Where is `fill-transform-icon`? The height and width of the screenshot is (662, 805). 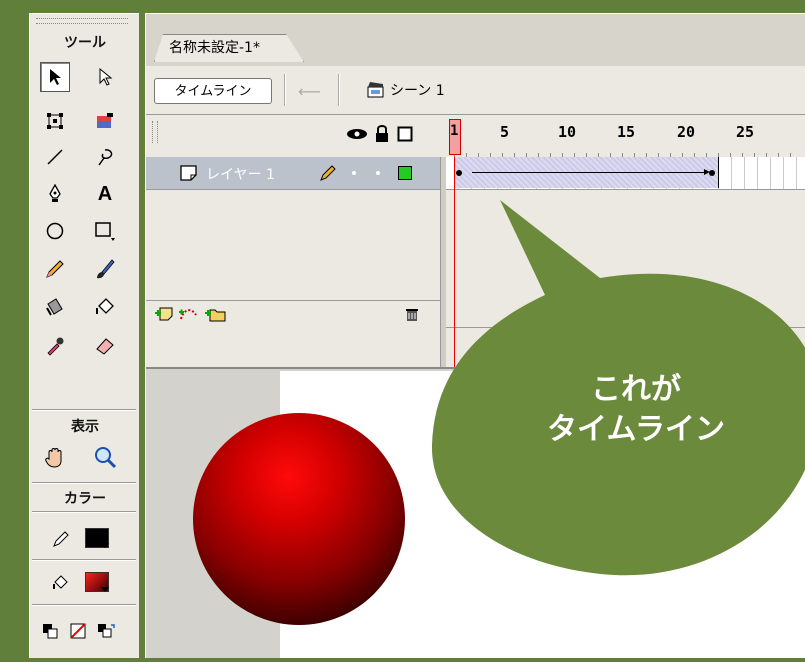
fill-transform-icon is located at coordinates (105, 120).